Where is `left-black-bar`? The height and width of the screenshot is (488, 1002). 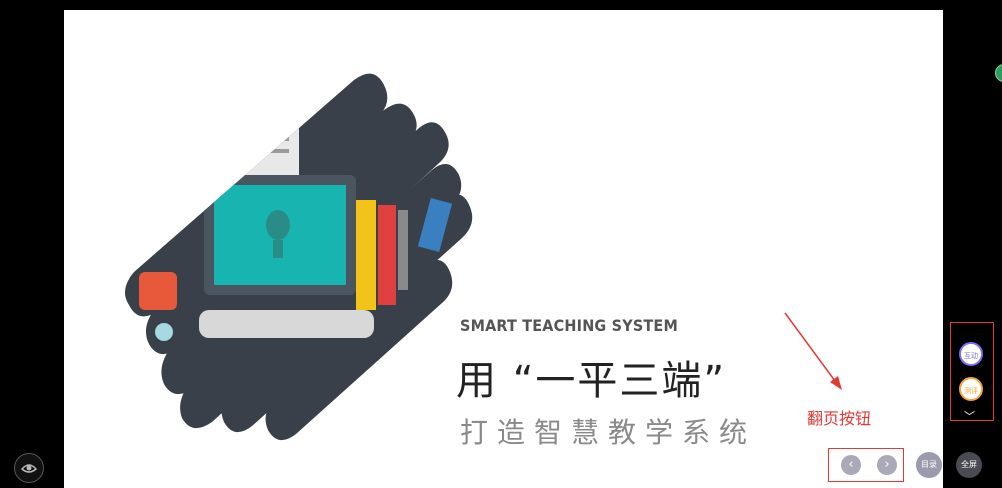 left-black-bar is located at coordinates (32, 244).